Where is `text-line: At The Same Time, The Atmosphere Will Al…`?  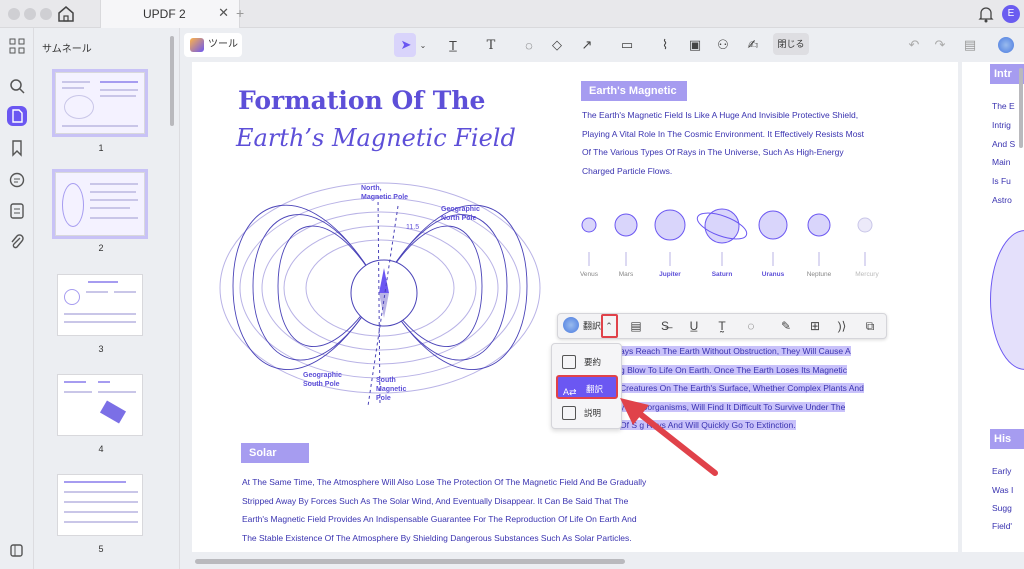 text-line: At The Same Time, The Atmosphere Will Al… is located at coordinates (444, 482).